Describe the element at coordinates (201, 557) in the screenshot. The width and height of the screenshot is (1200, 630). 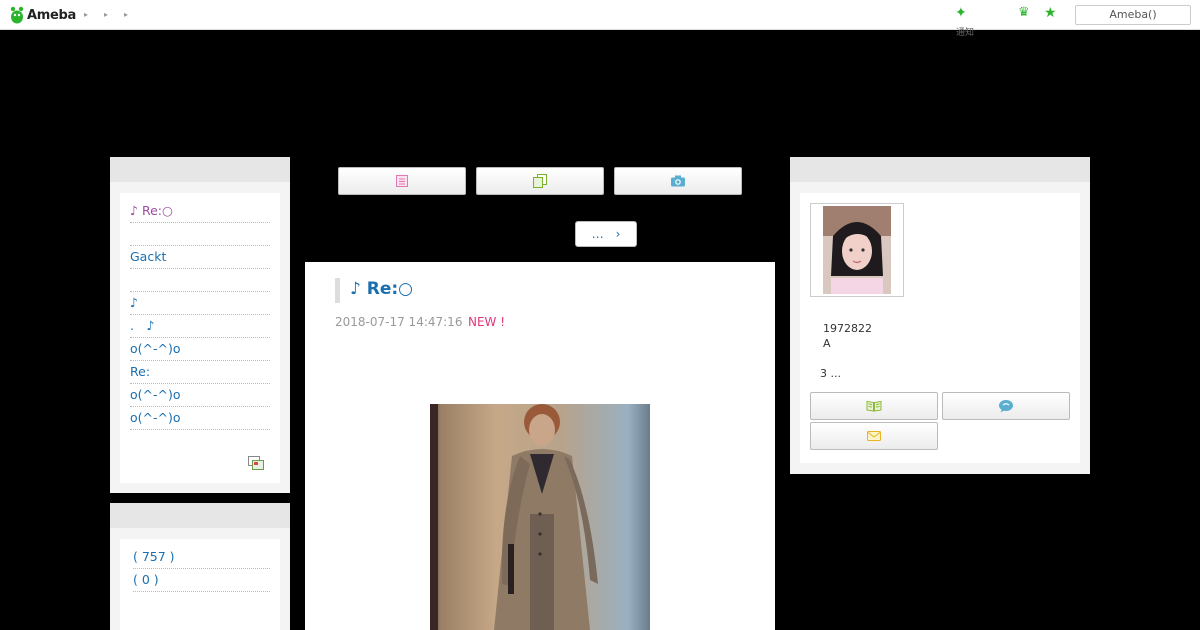
I see `theme-link: ( 757 )` at that location.